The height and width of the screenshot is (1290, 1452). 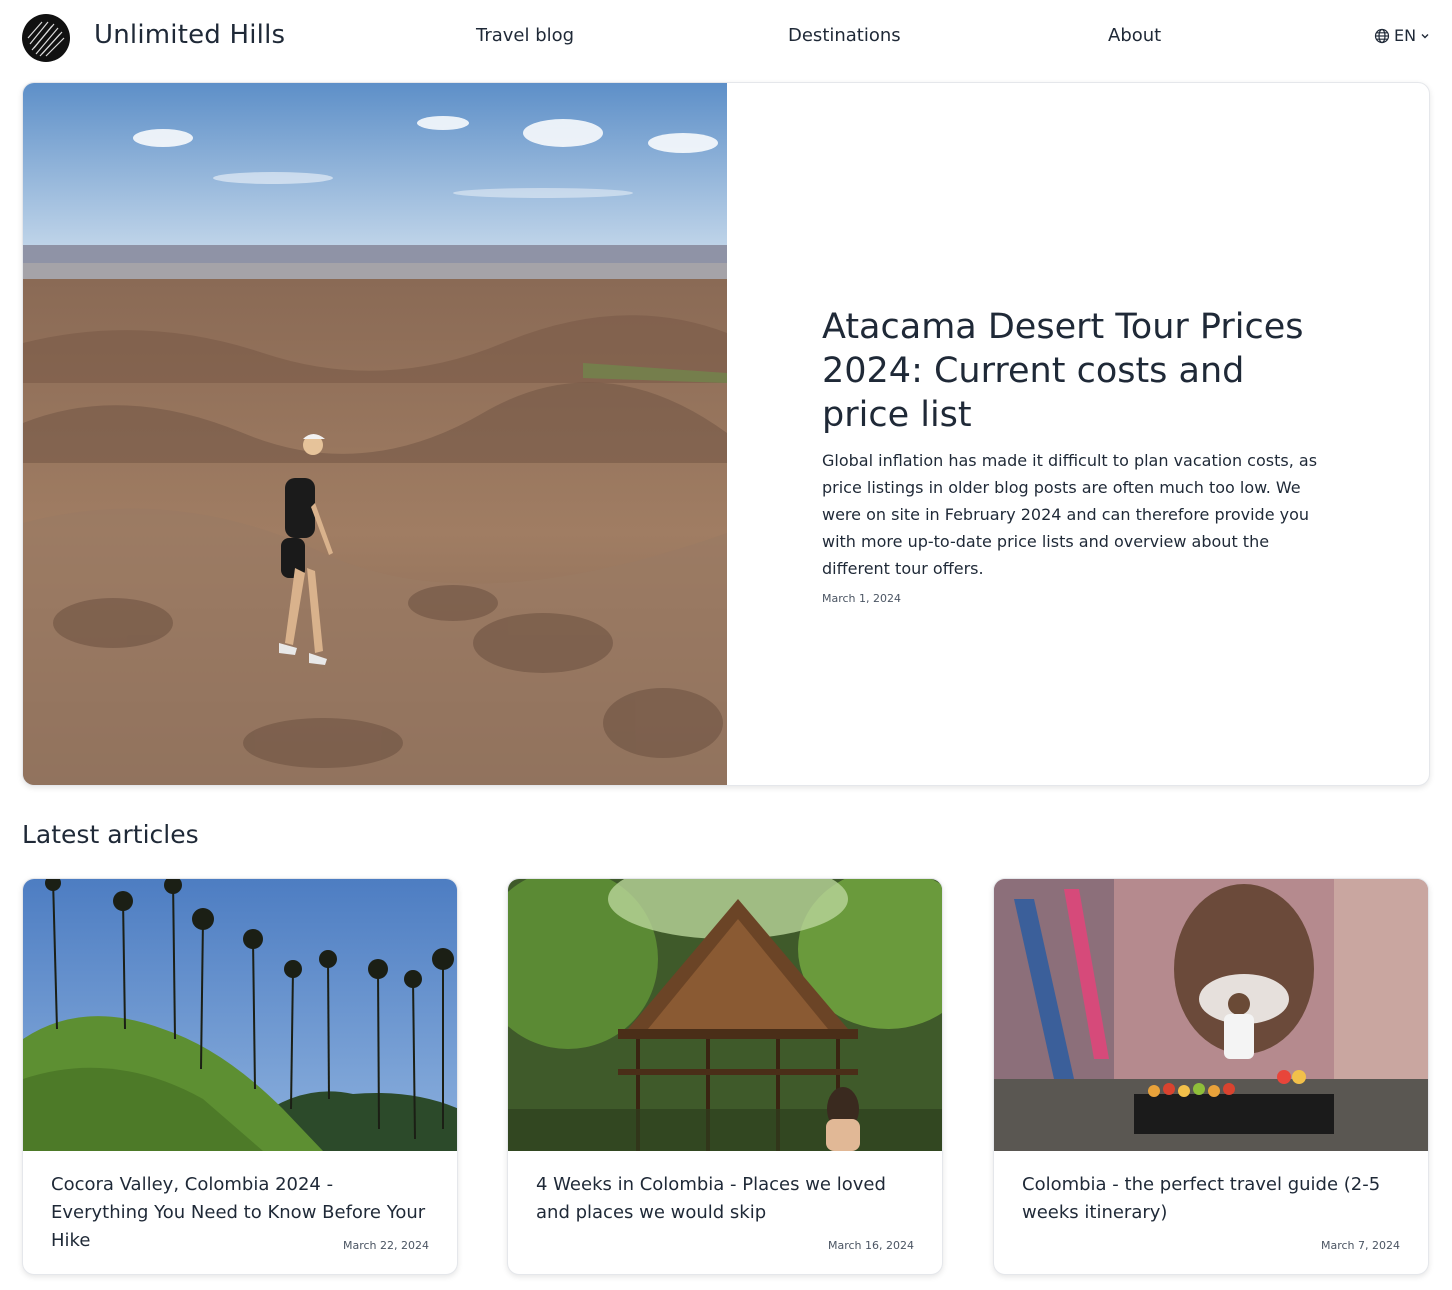 What do you see at coordinates (385, 1245) in the screenshot?
I see `article-date: March 22, 2024` at bounding box center [385, 1245].